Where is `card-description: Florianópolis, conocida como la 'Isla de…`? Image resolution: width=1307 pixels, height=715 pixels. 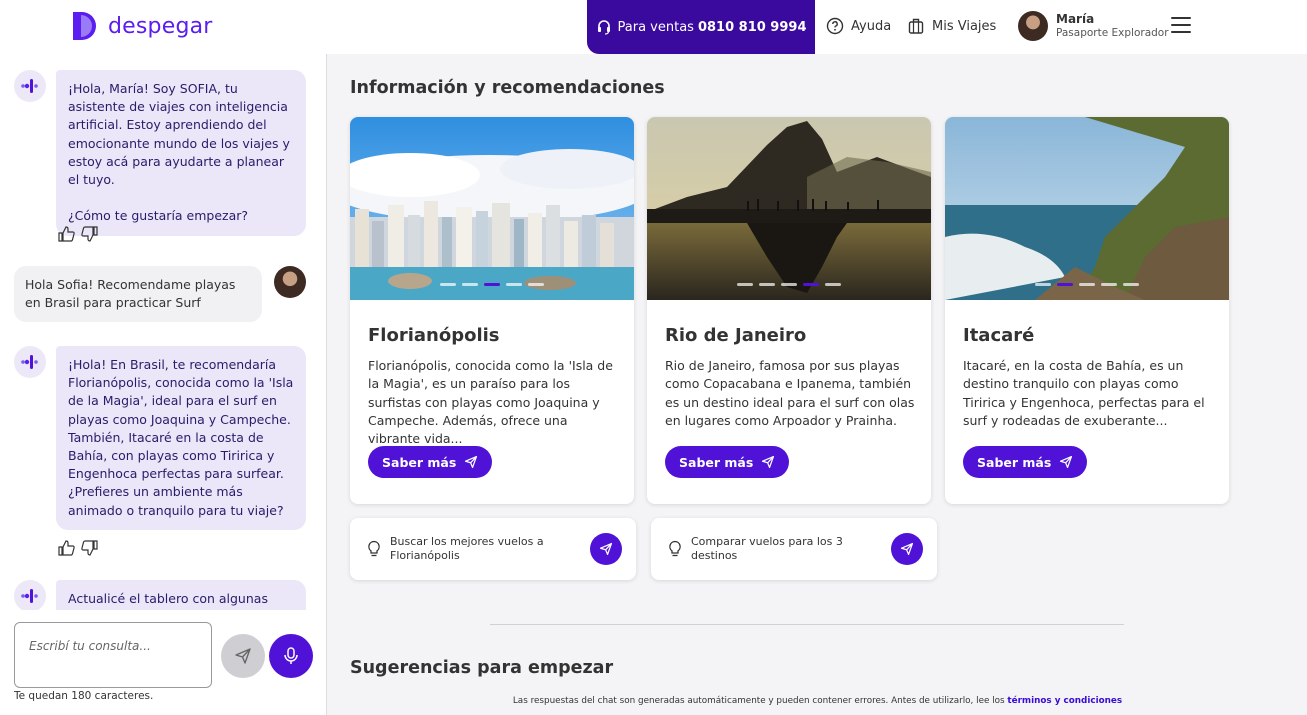 card-description: Florianópolis, conocida como la 'Isla de… is located at coordinates (490, 402).